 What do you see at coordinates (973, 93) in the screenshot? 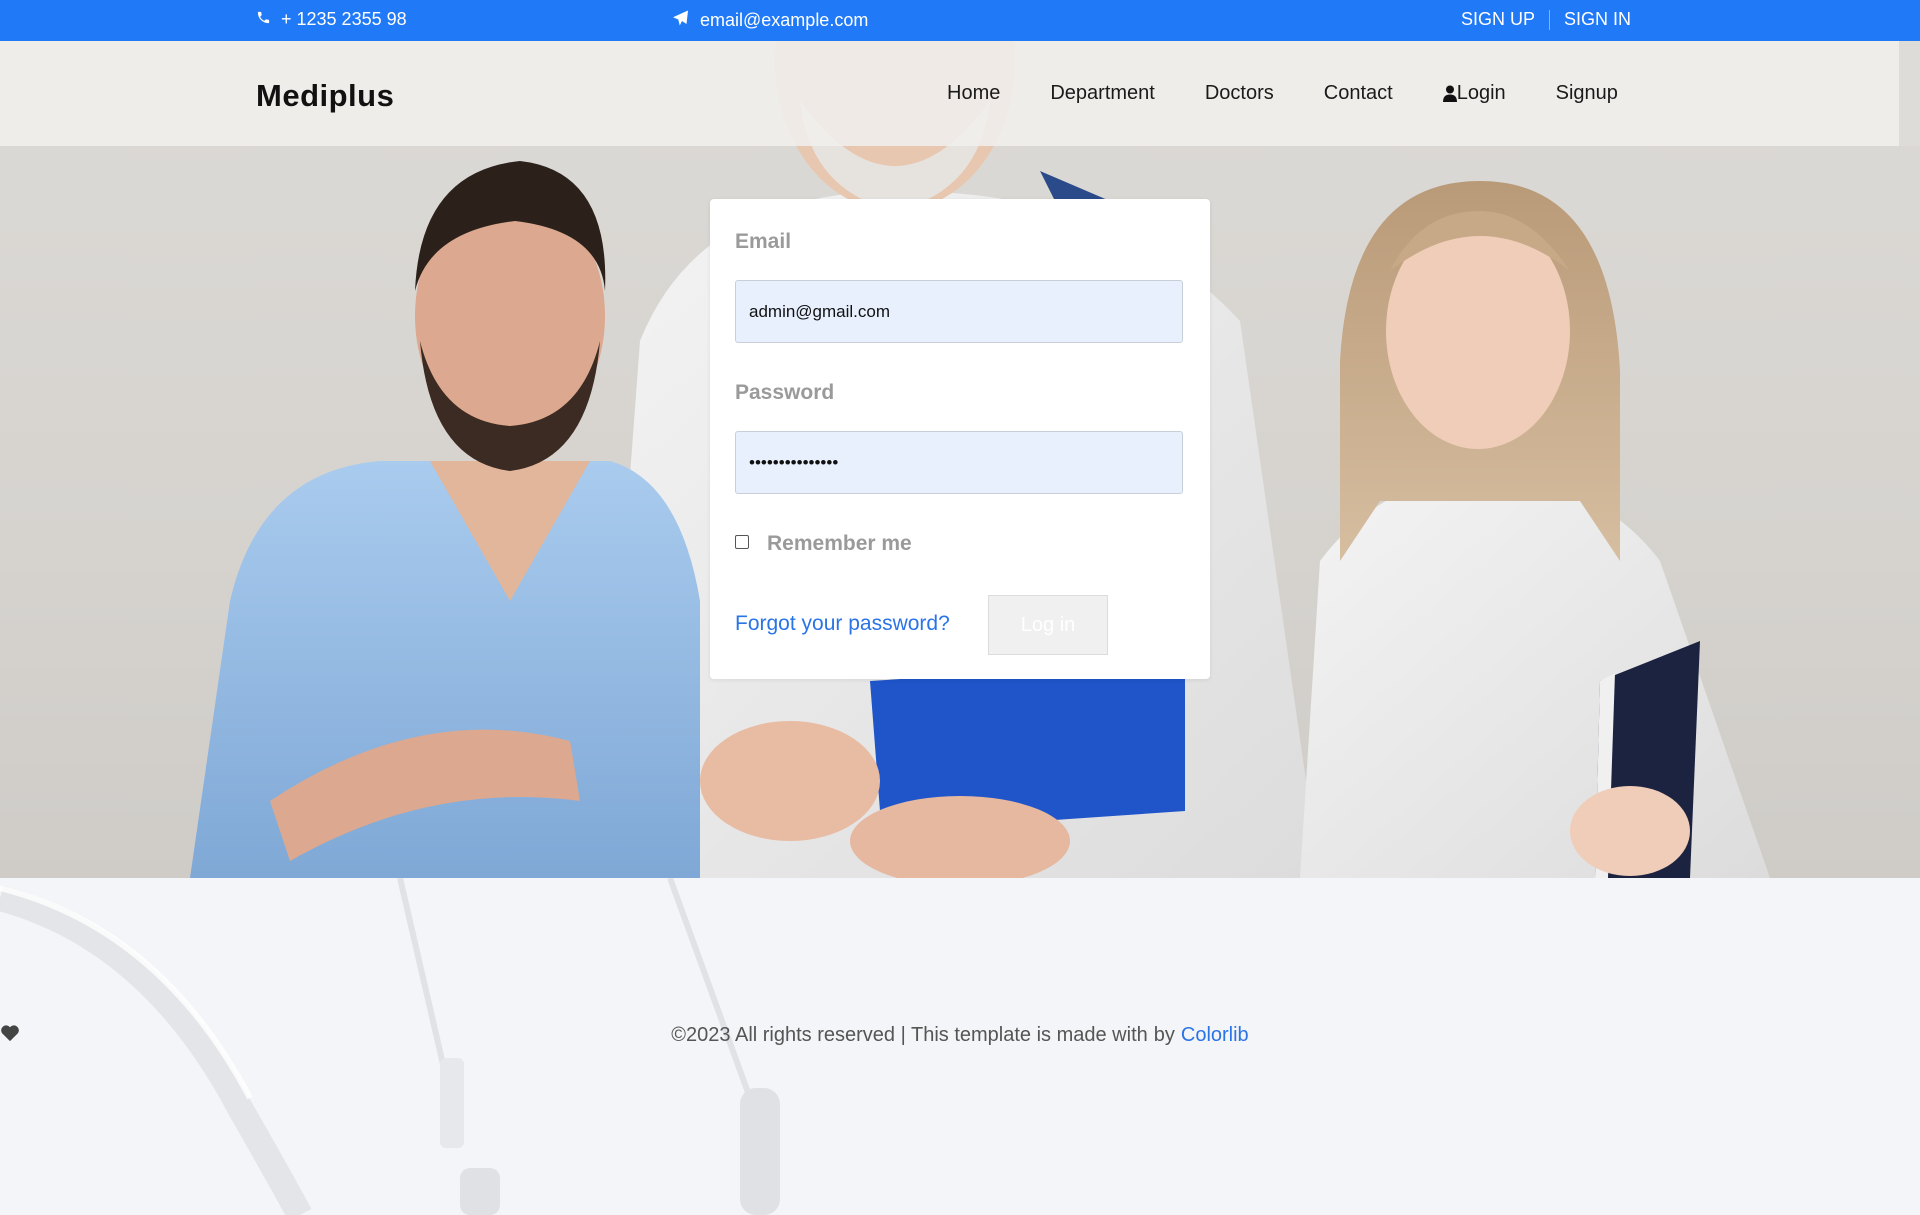
I see `nav-home: Home` at bounding box center [973, 93].